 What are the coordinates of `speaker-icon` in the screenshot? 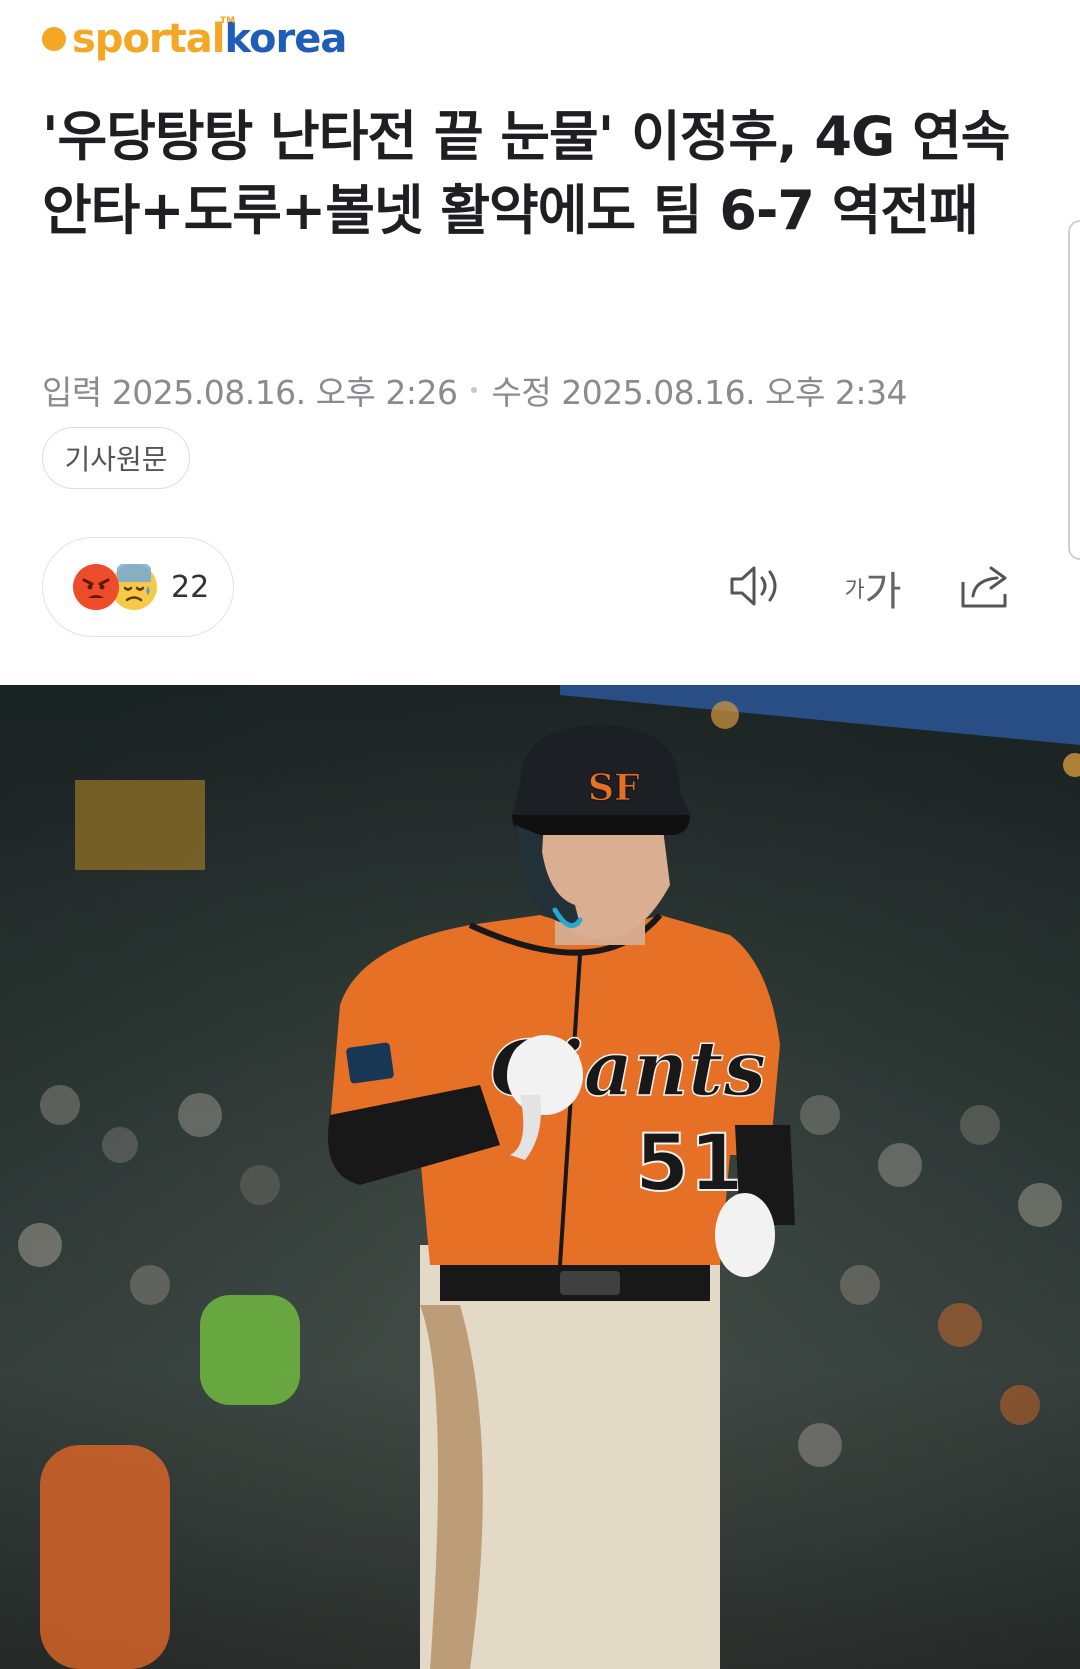 It's located at (756, 588).